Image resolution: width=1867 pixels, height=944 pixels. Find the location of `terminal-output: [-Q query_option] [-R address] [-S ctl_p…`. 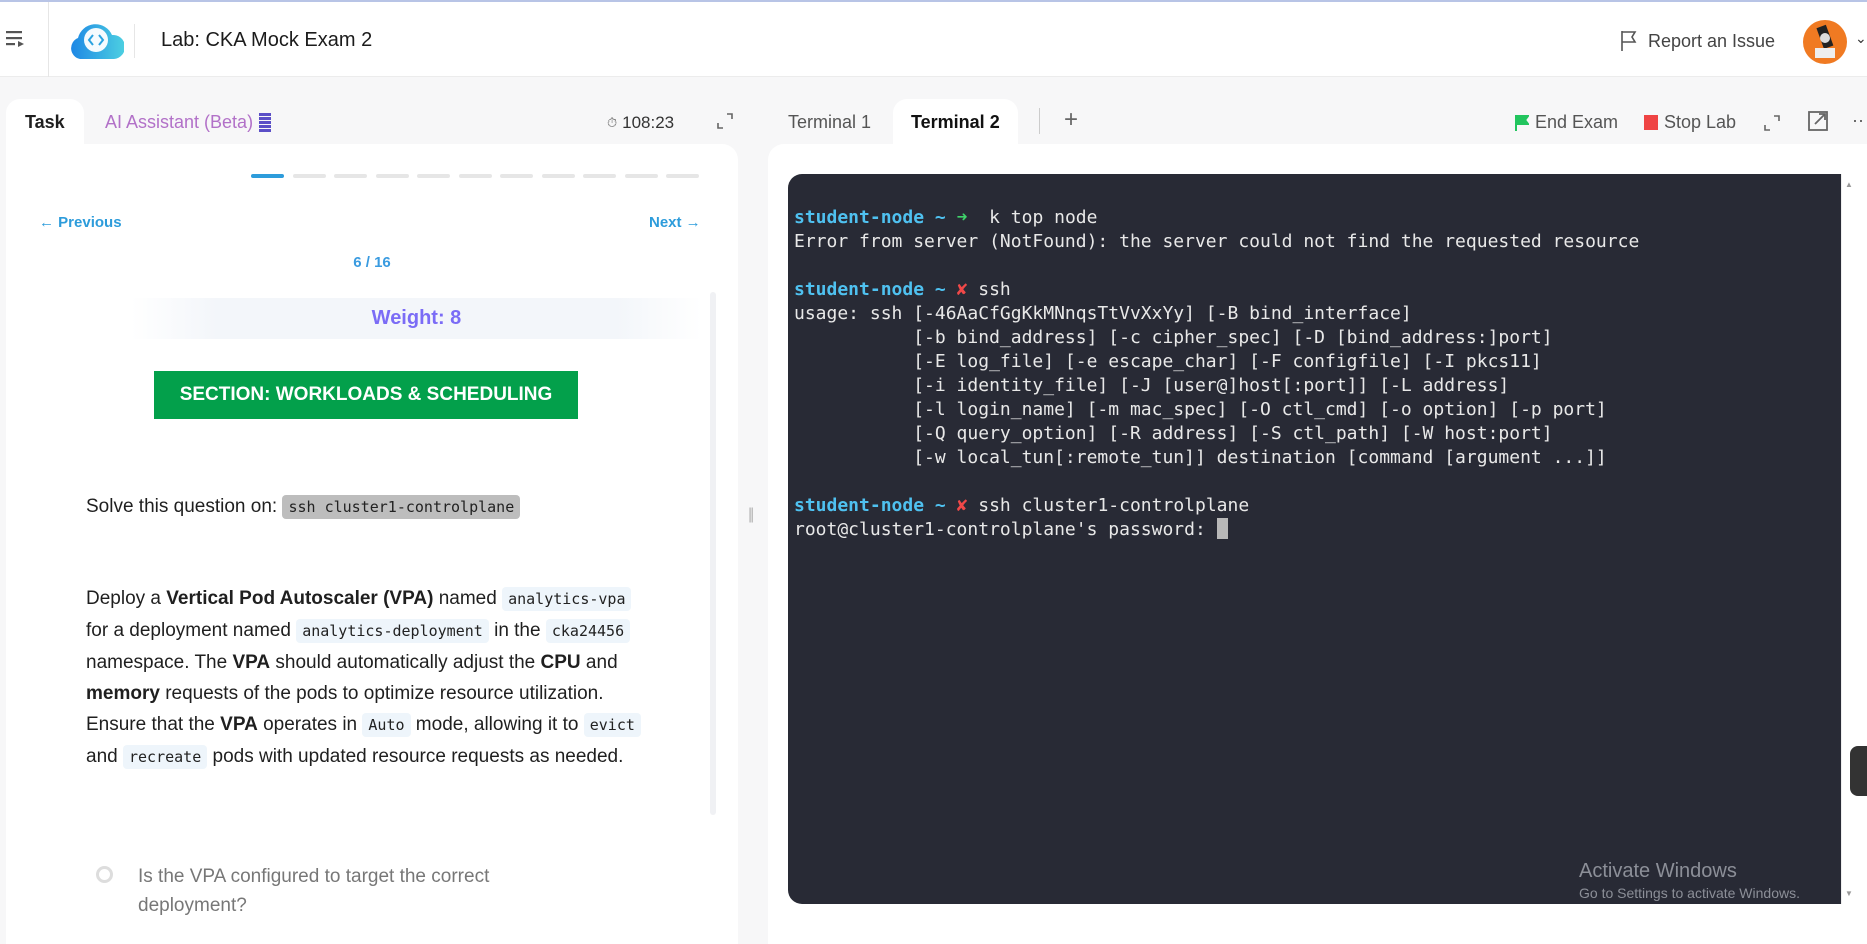

terminal-output: [-Q query_option] [-R address] [-S ctl_p… is located at coordinates (1173, 433).